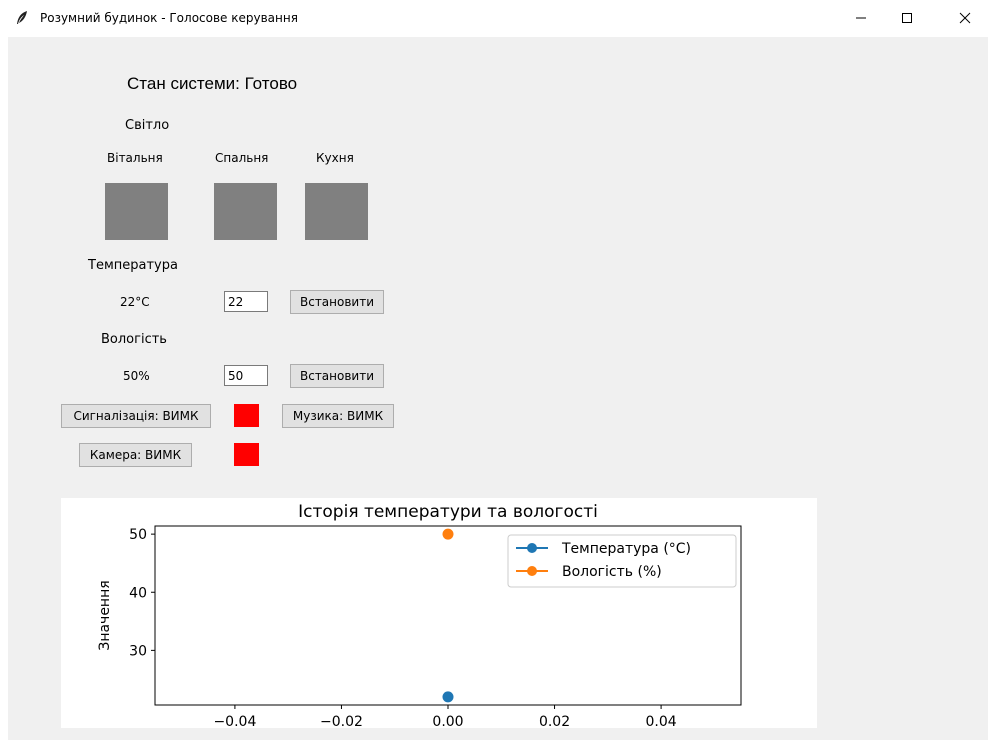  What do you see at coordinates (246, 375) in the screenshot?
I see `humidity-input` at bounding box center [246, 375].